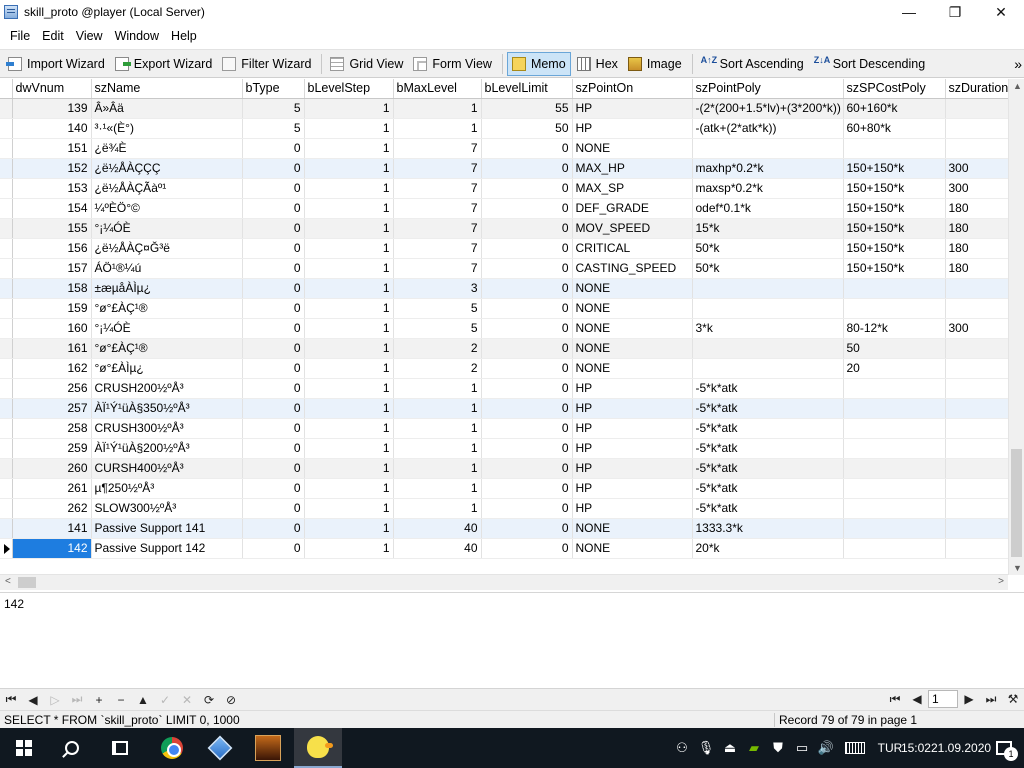  Describe the element at coordinates (504, 348) in the screenshot. I see `table-row: 161 °ø°£ÀÇ¹® 0 1 2 0 NONE 50` at that location.